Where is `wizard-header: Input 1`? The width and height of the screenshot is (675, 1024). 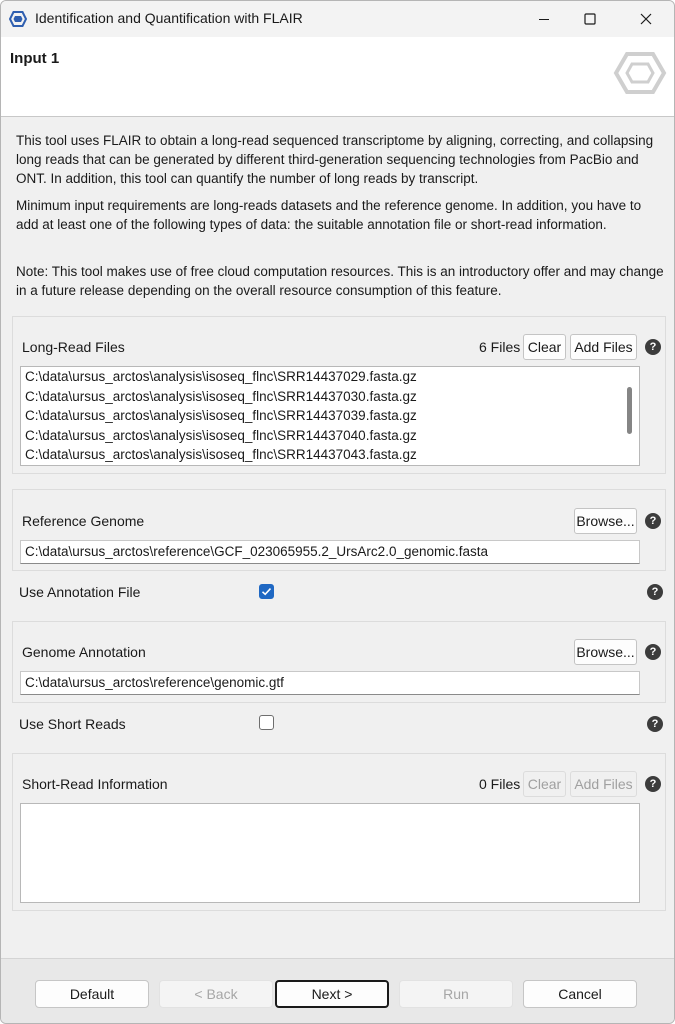
wizard-header: Input 1 is located at coordinates (337, 77).